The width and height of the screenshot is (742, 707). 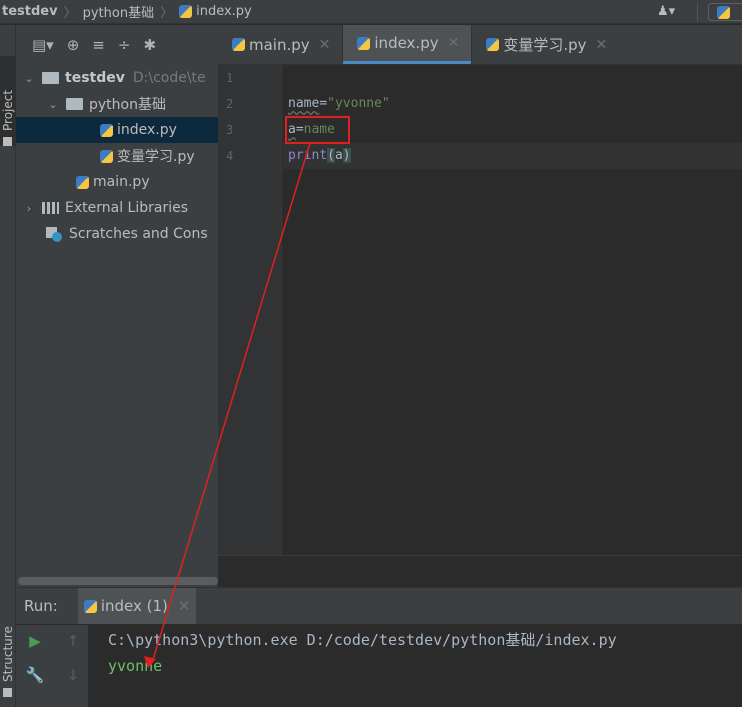 What do you see at coordinates (147, 130) in the screenshot?
I see `tree-file-label: index.py` at bounding box center [147, 130].